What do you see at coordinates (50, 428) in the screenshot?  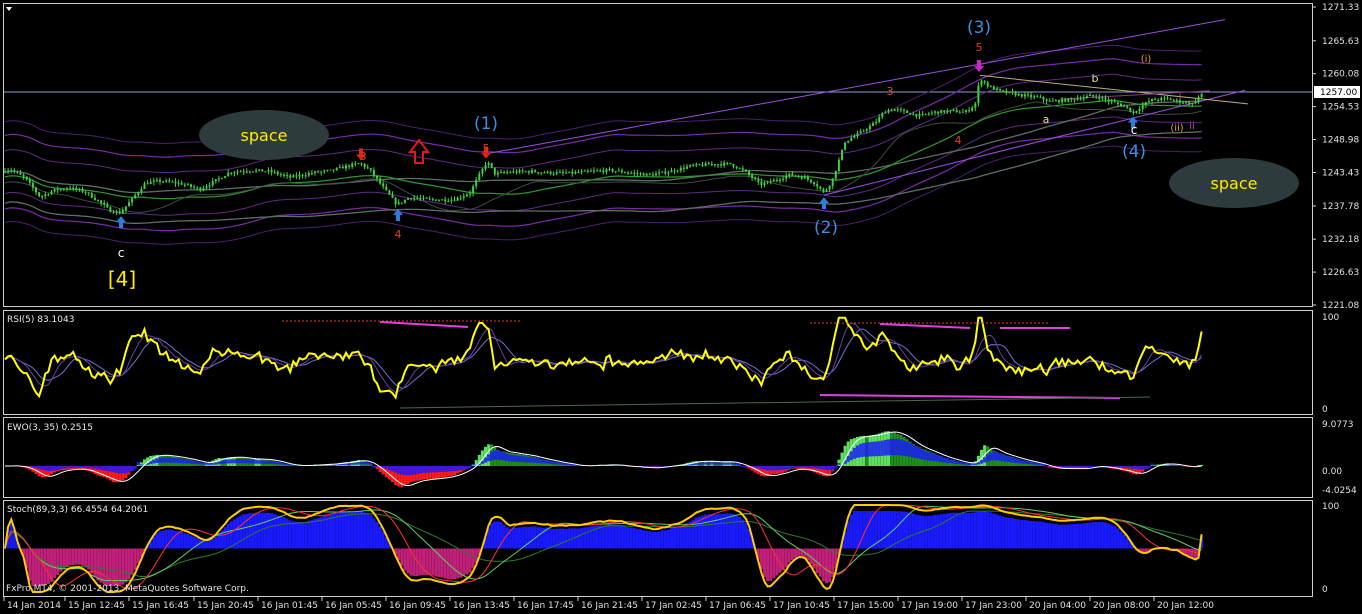 I see `ewo-title: EWO(3, 35) 0.2515` at bounding box center [50, 428].